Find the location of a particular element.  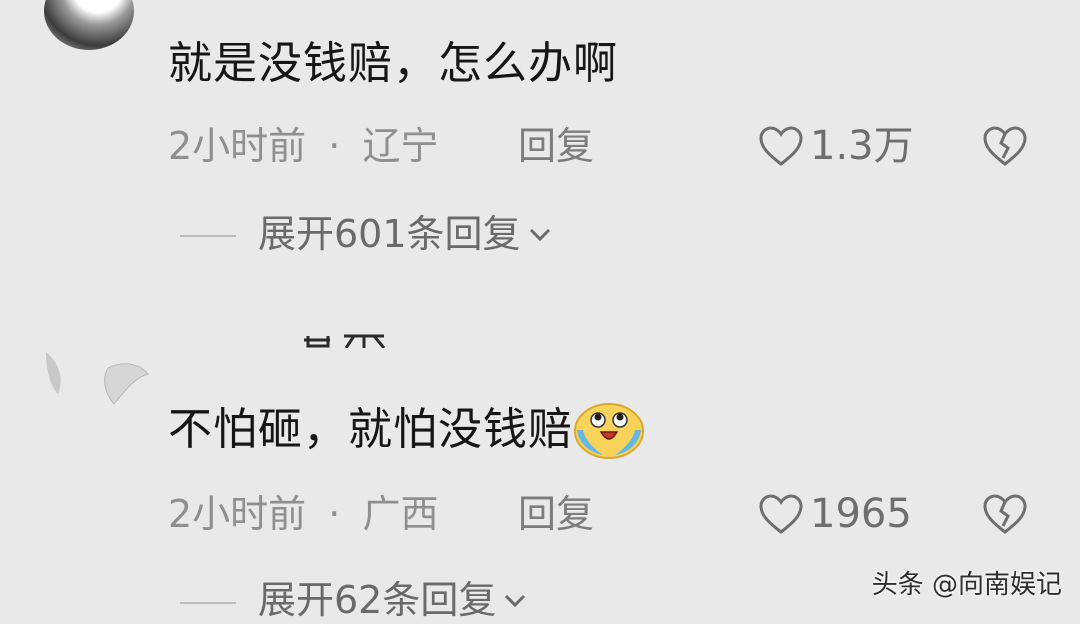

like-button: 1.3万 is located at coordinates (836, 146).